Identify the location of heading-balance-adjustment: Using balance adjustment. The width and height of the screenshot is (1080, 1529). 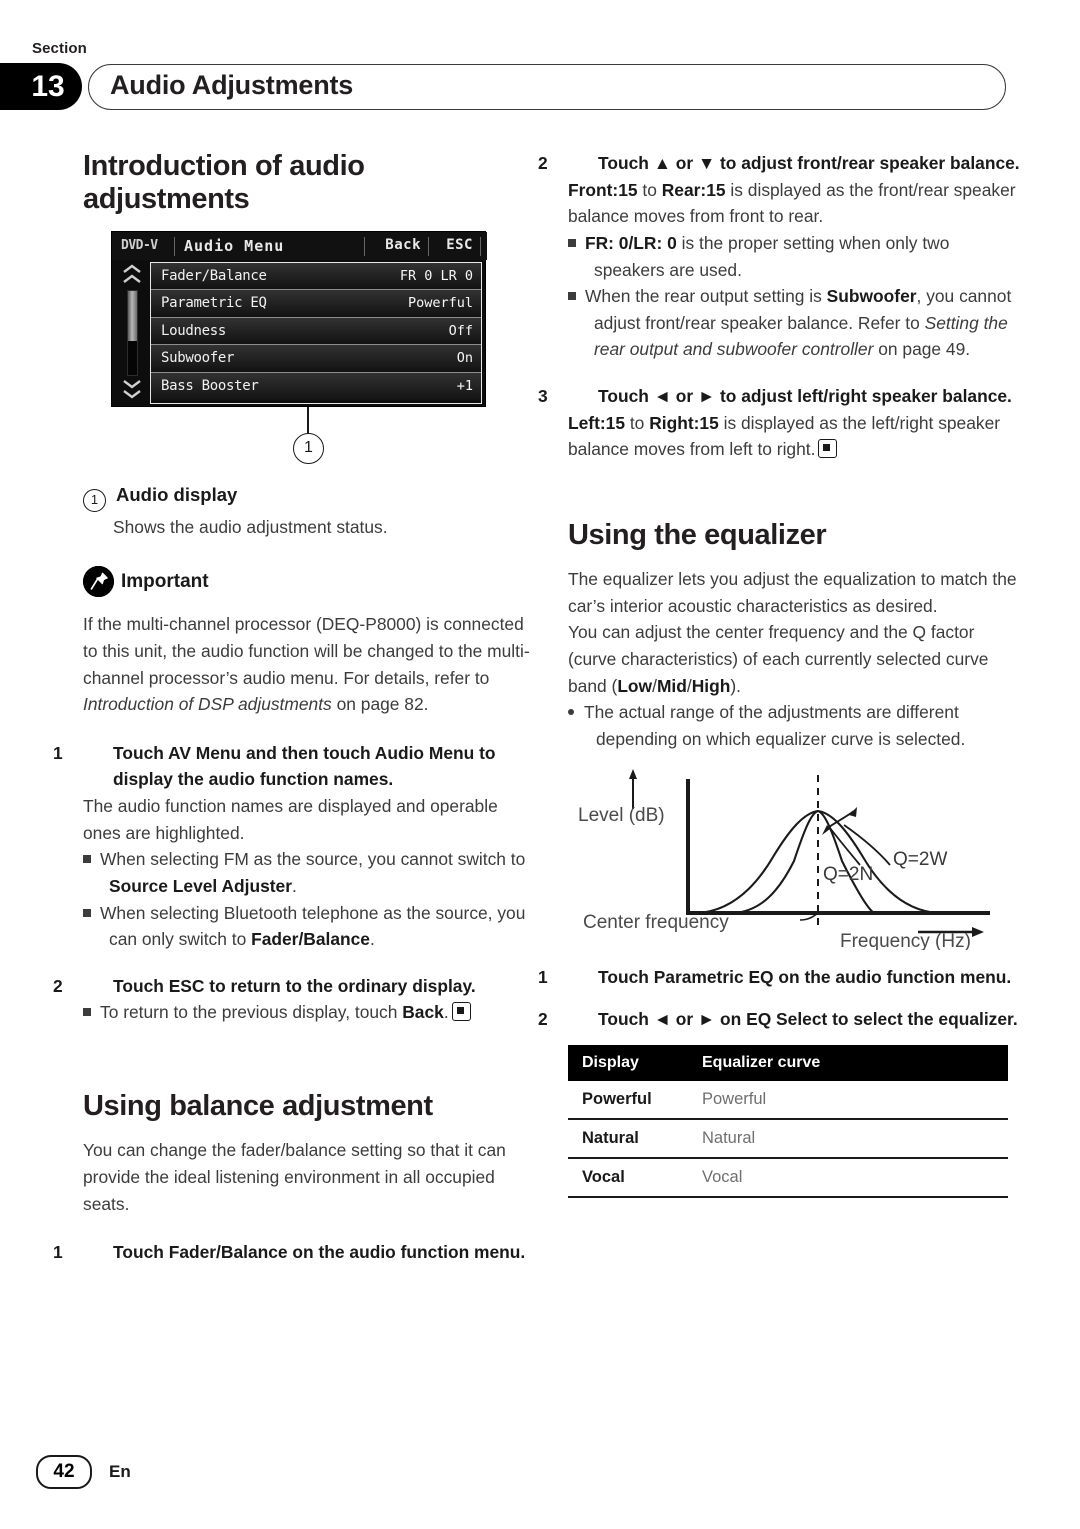
(258, 1106).